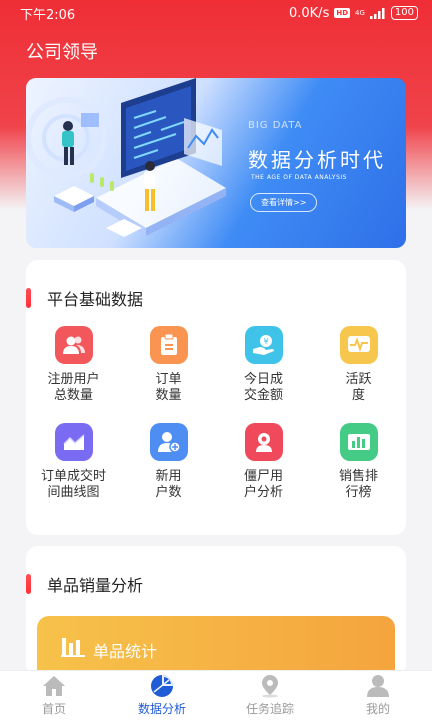 The height and width of the screenshot is (720, 432). Describe the element at coordinates (73, 345) in the screenshot. I see `users-icon` at that location.